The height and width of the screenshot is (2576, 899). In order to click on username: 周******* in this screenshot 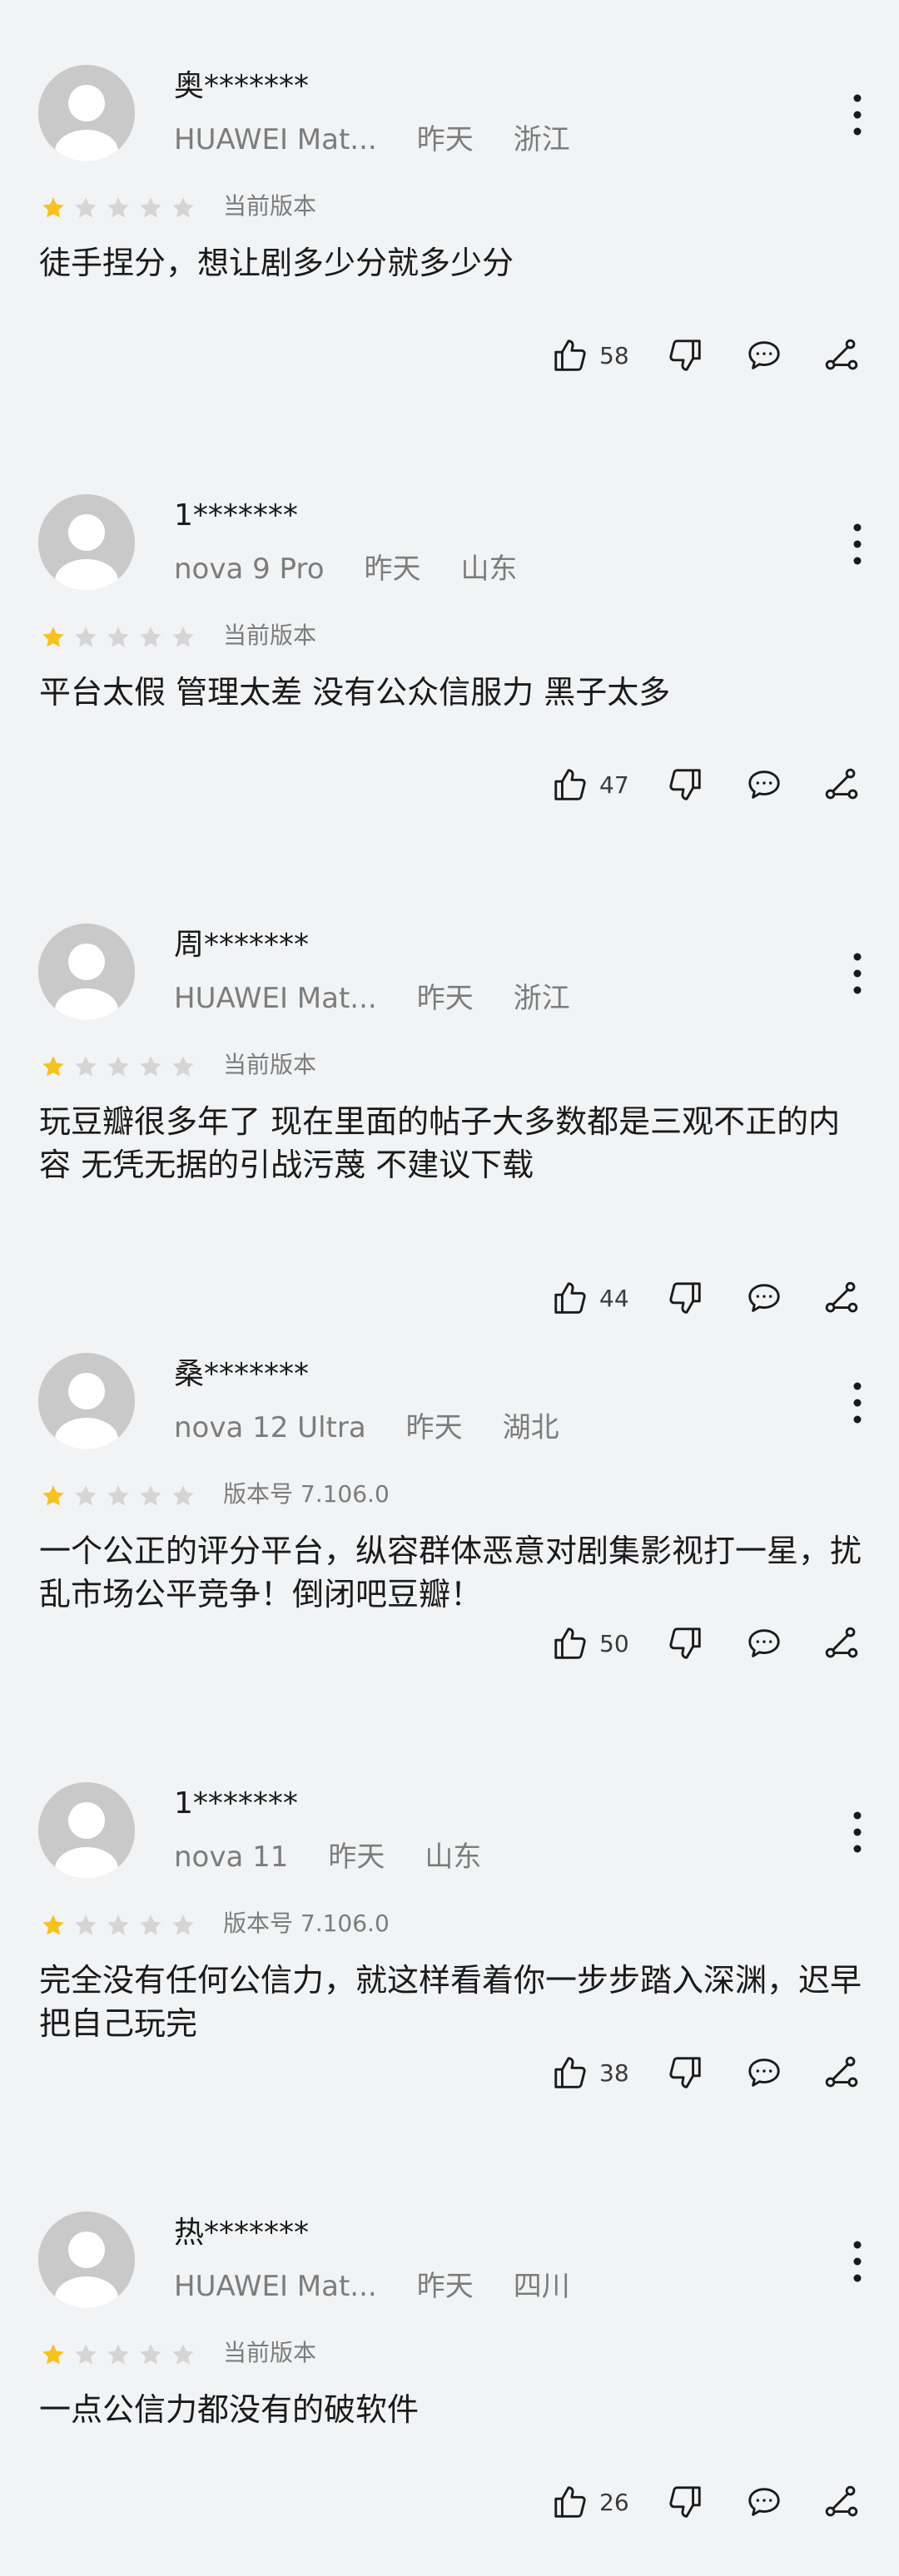, I will do `click(241, 946)`.